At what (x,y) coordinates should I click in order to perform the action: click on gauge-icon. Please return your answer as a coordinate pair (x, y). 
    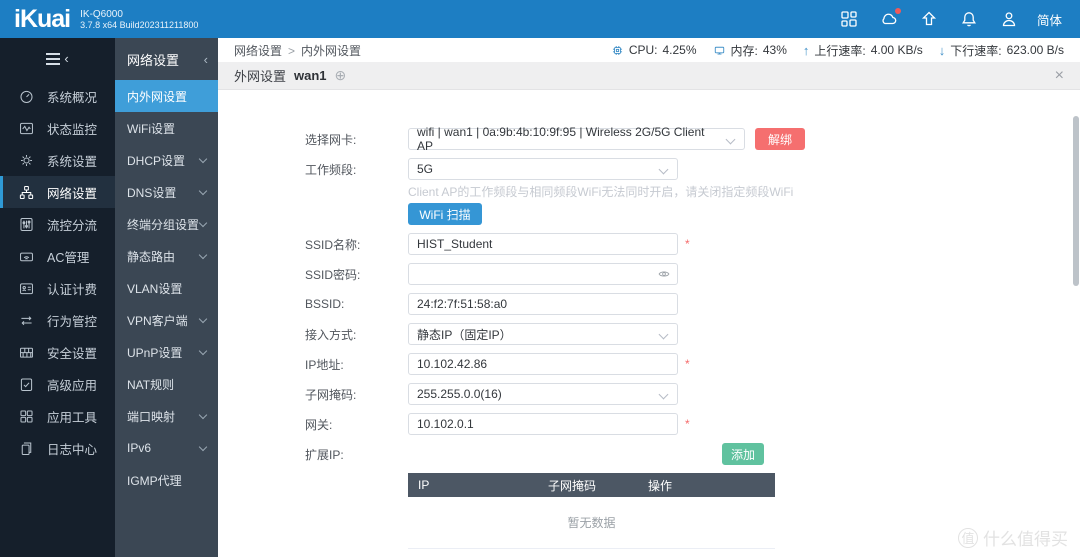
    Looking at the image, I should click on (26, 96).